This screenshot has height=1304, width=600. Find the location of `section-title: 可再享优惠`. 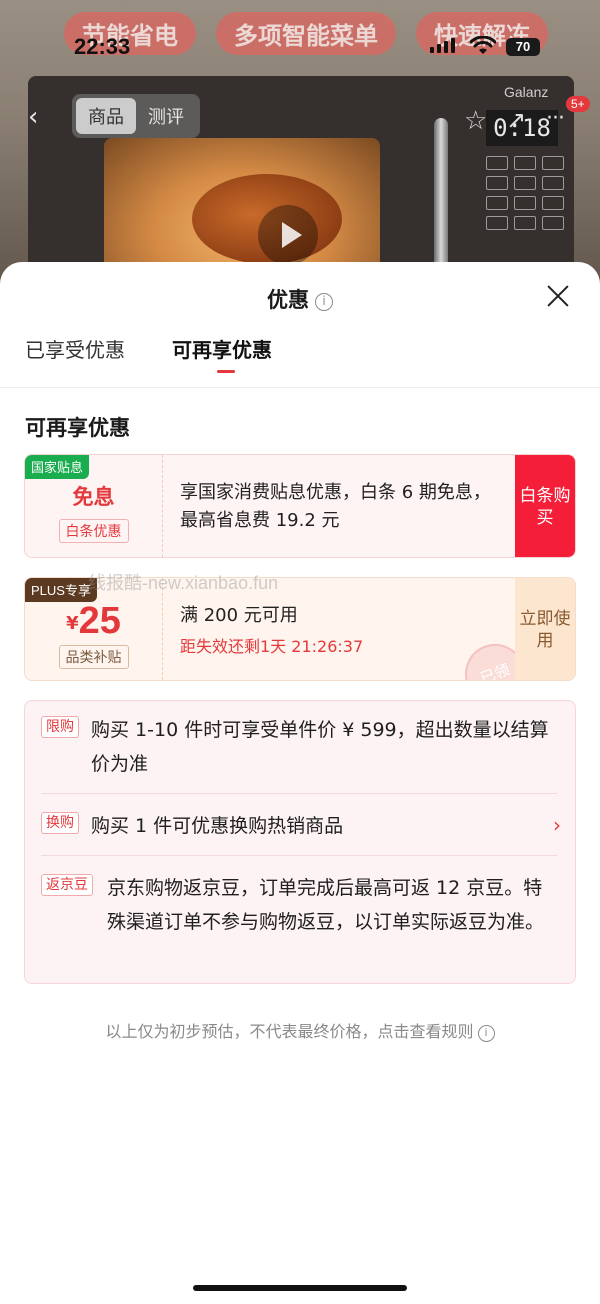

section-title: 可再享优惠 is located at coordinates (77, 428).